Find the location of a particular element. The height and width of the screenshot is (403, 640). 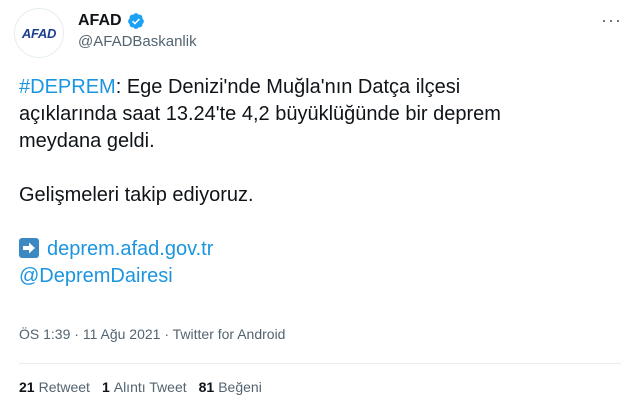

retweet-count: 21 is located at coordinates (27, 387).